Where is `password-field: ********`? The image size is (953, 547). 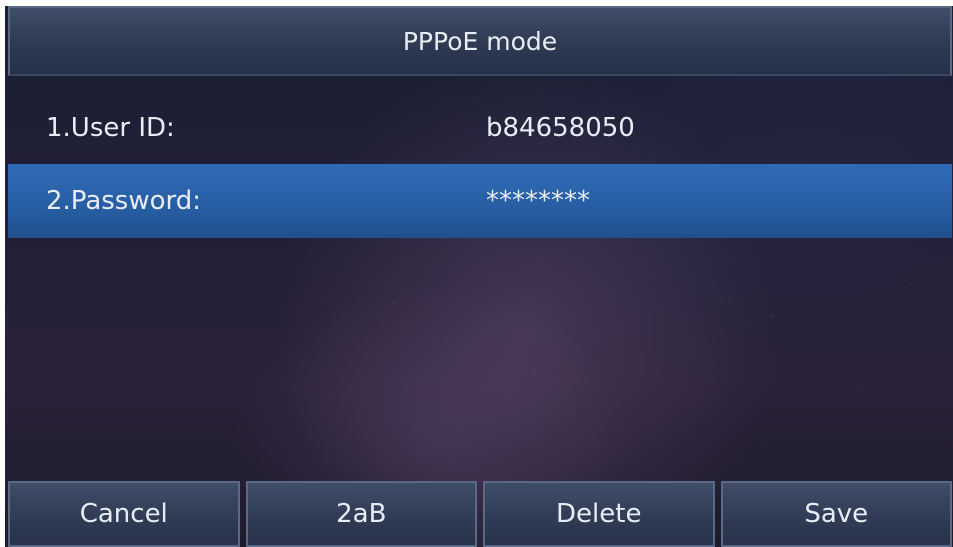
password-field: ******** is located at coordinates (538, 201).